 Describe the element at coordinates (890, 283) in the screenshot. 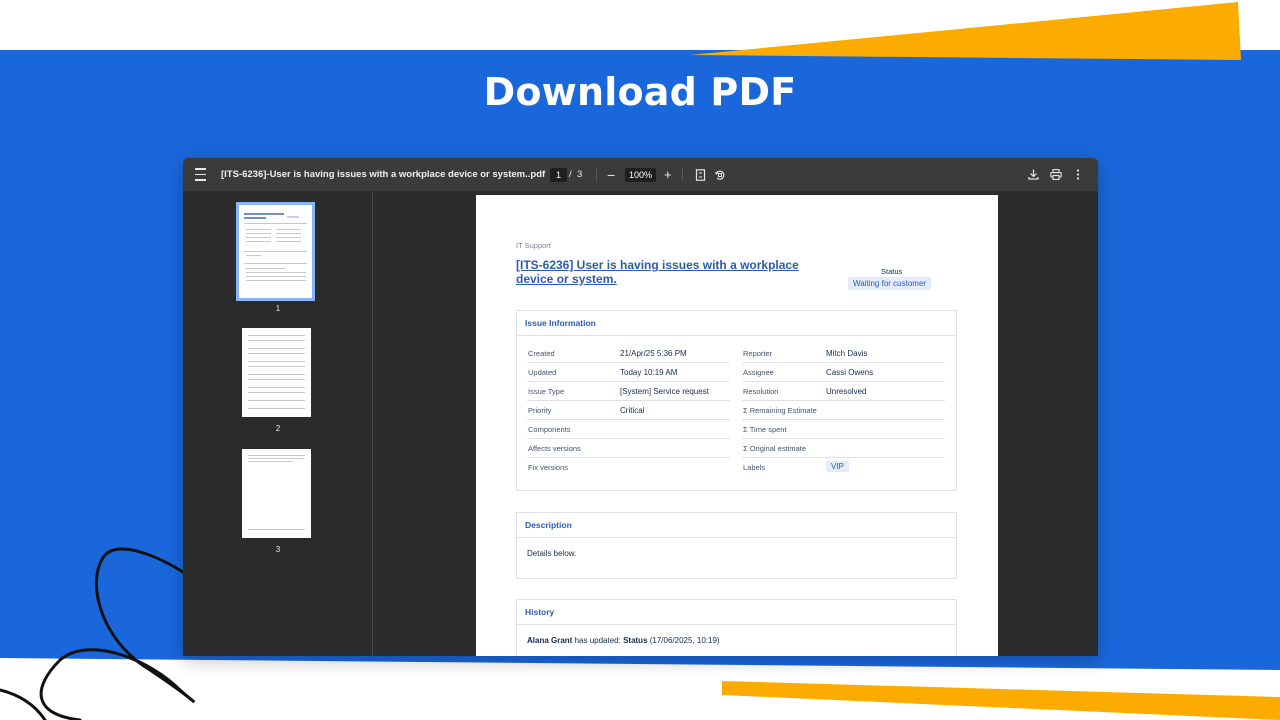

I see `status-badge: Waiting for customer` at that location.